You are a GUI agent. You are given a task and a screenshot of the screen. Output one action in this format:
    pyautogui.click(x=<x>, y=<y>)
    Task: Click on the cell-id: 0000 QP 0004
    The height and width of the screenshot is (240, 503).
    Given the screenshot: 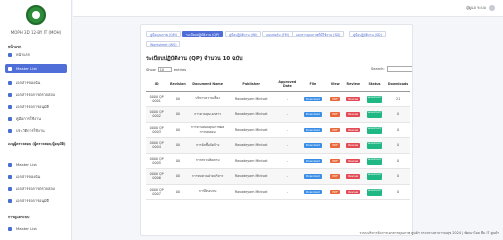 What is the action you would take?
    pyautogui.click(x=157, y=145)
    